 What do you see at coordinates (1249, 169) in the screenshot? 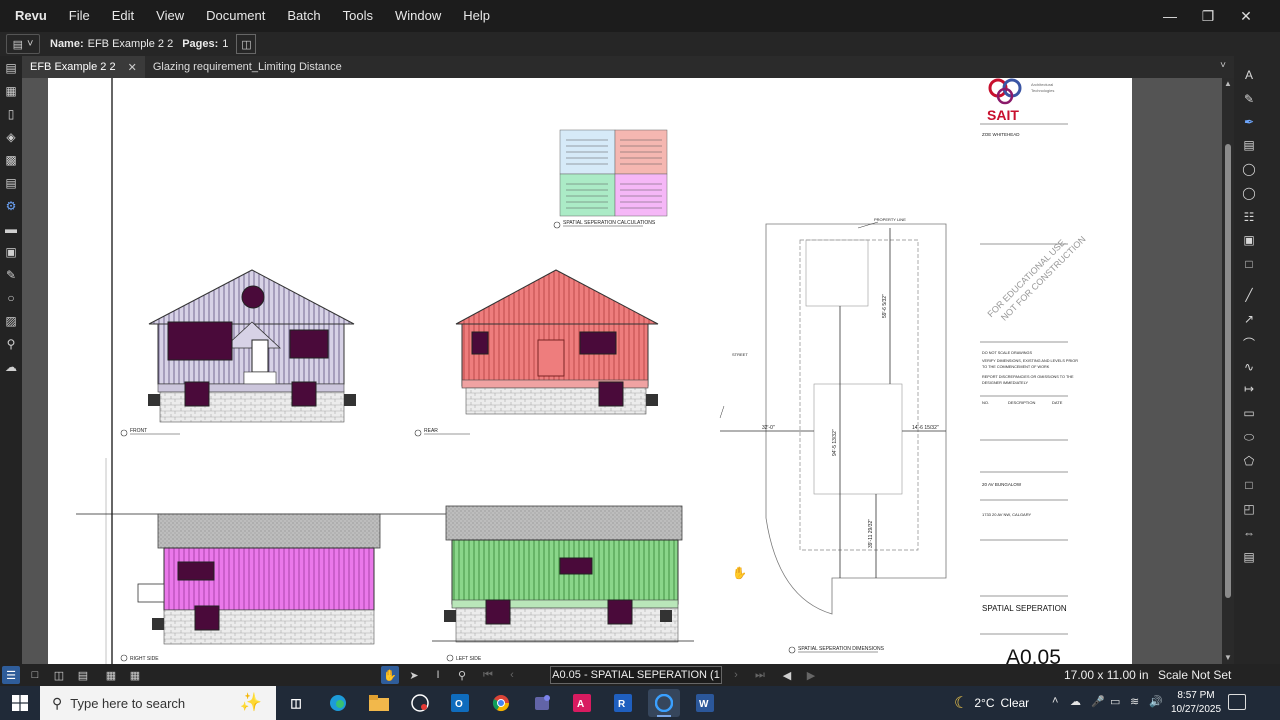
I see `cloud-icon: ◯` at bounding box center [1249, 169].